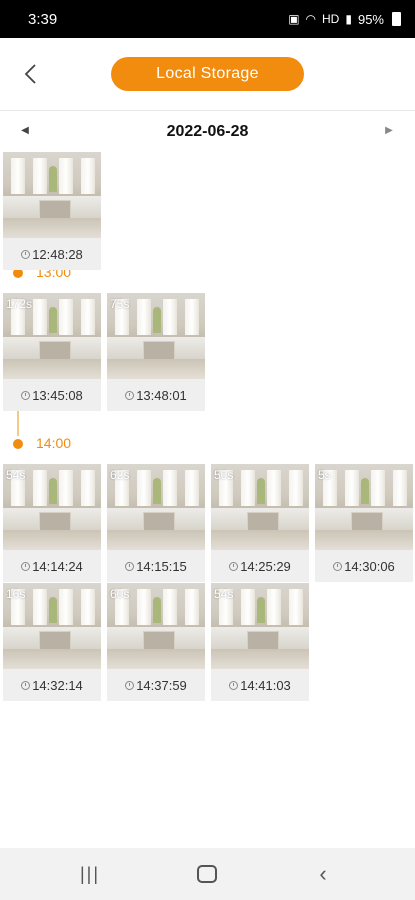 This screenshot has height=900, width=415. Describe the element at coordinates (57, 395) in the screenshot. I see `clip-time-label: 13:45:08` at that location.